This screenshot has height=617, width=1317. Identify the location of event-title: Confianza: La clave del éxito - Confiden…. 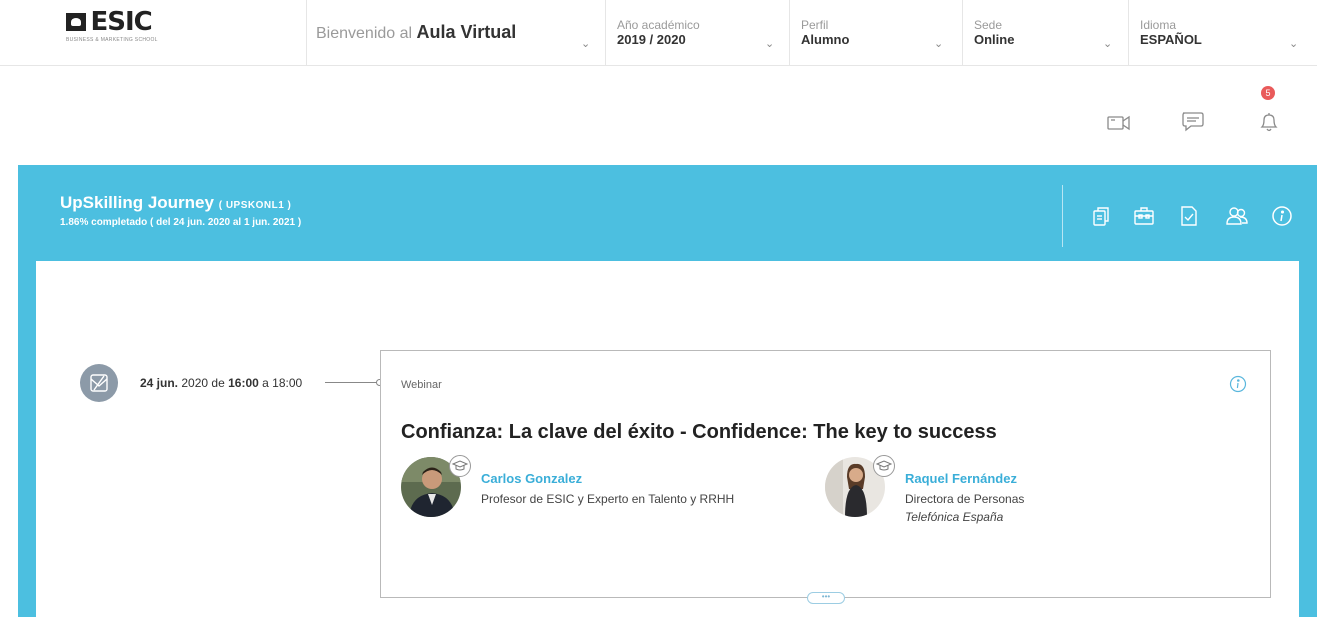
(699, 432).